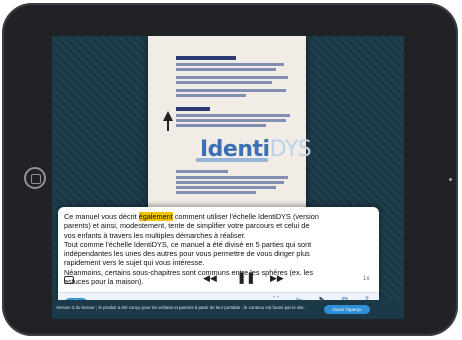 This screenshot has width=462, height=340. Describe the element at coordinates (246, 277) in the screenshot. I see `pause-button: ❚❚` at that location.